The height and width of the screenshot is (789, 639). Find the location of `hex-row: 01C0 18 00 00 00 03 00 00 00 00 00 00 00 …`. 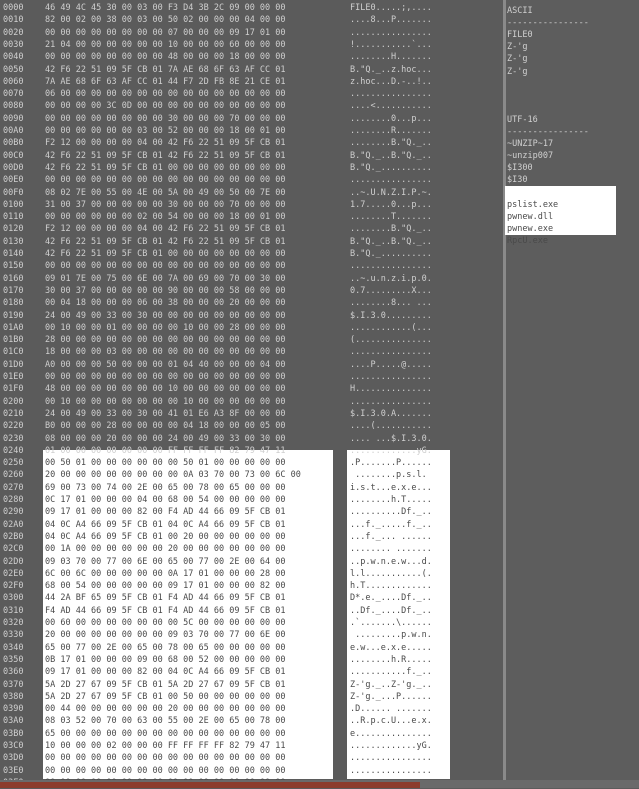

hex-row: 01C0 18 00 00 00 03 00 00 00 00 00 00 00 … is located at coordinates (251, 352).